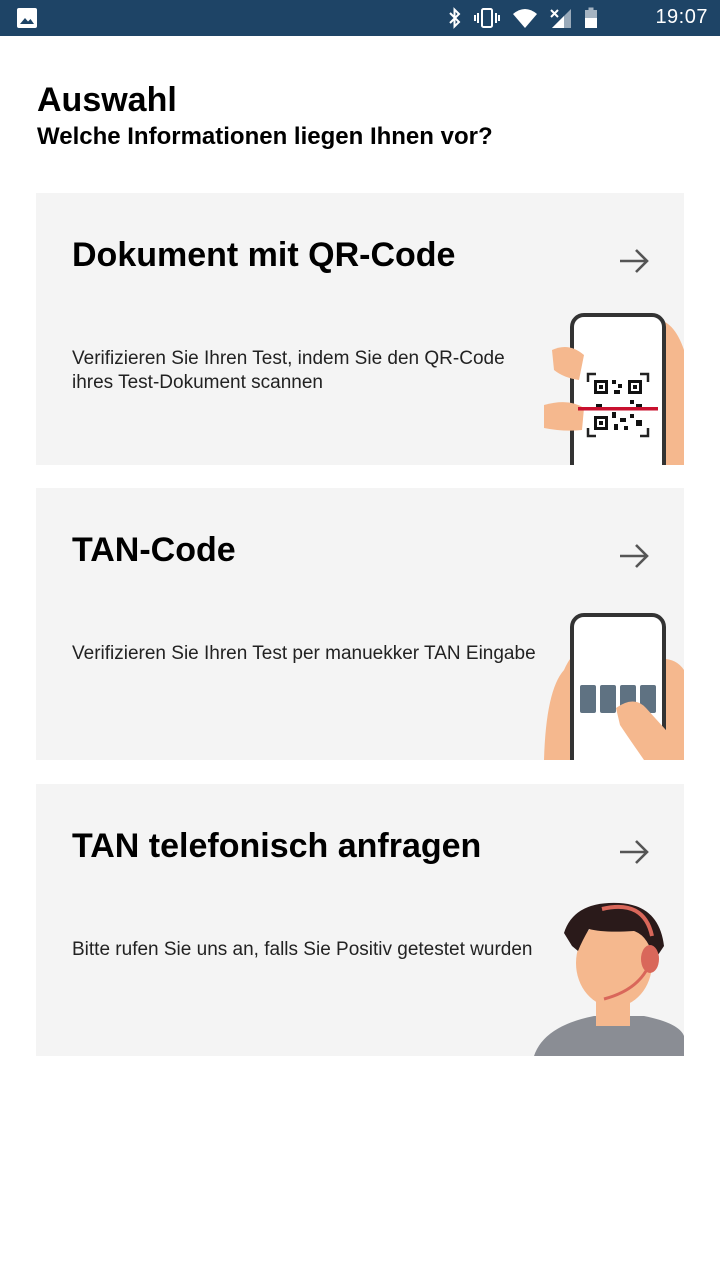 The width and height of the screenshot is (720, 1280). I want to click on bluetooth-icon, so click(455, 18).